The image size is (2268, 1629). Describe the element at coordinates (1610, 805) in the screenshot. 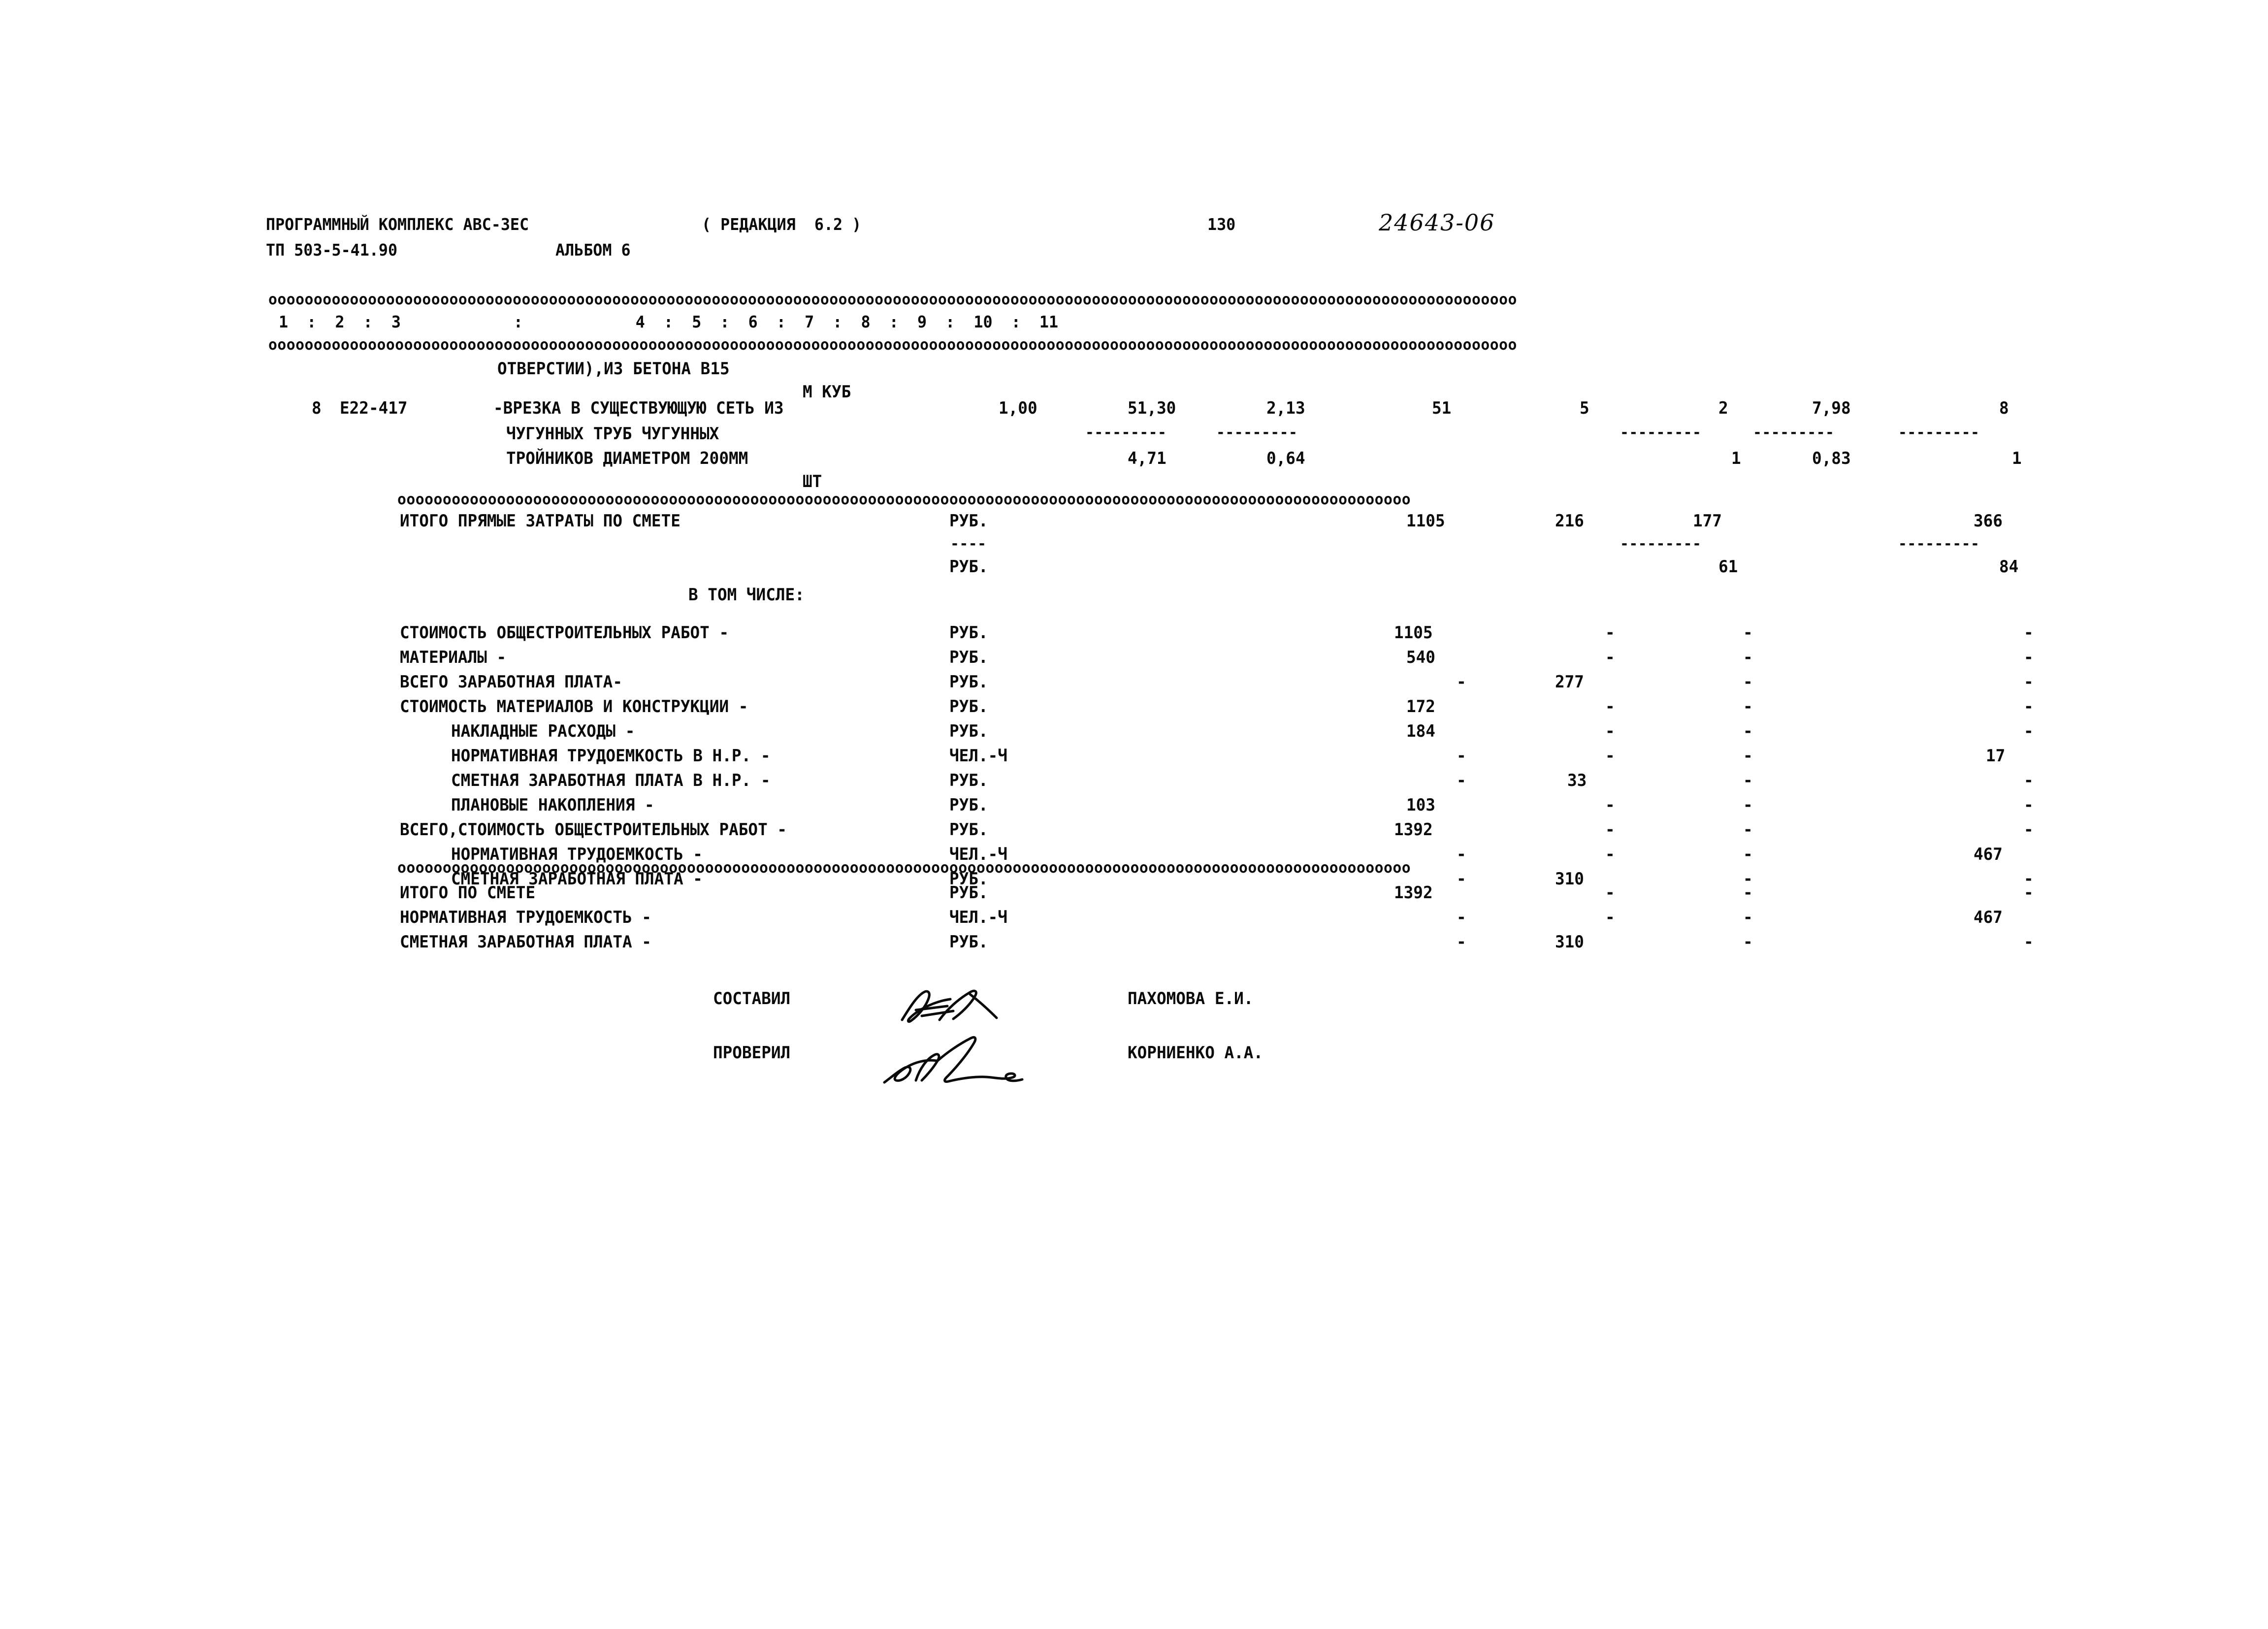

I see `breakdown-col8-7: -` at that location.